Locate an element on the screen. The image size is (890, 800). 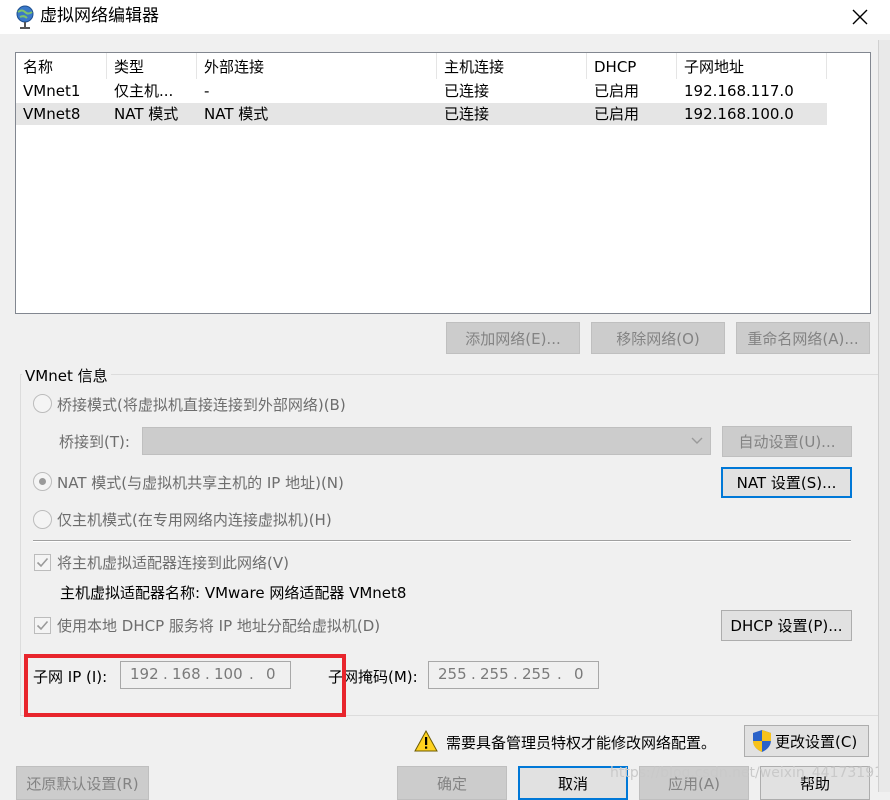
cell-type: NAT 模式 is located at coordinates (146, 114).